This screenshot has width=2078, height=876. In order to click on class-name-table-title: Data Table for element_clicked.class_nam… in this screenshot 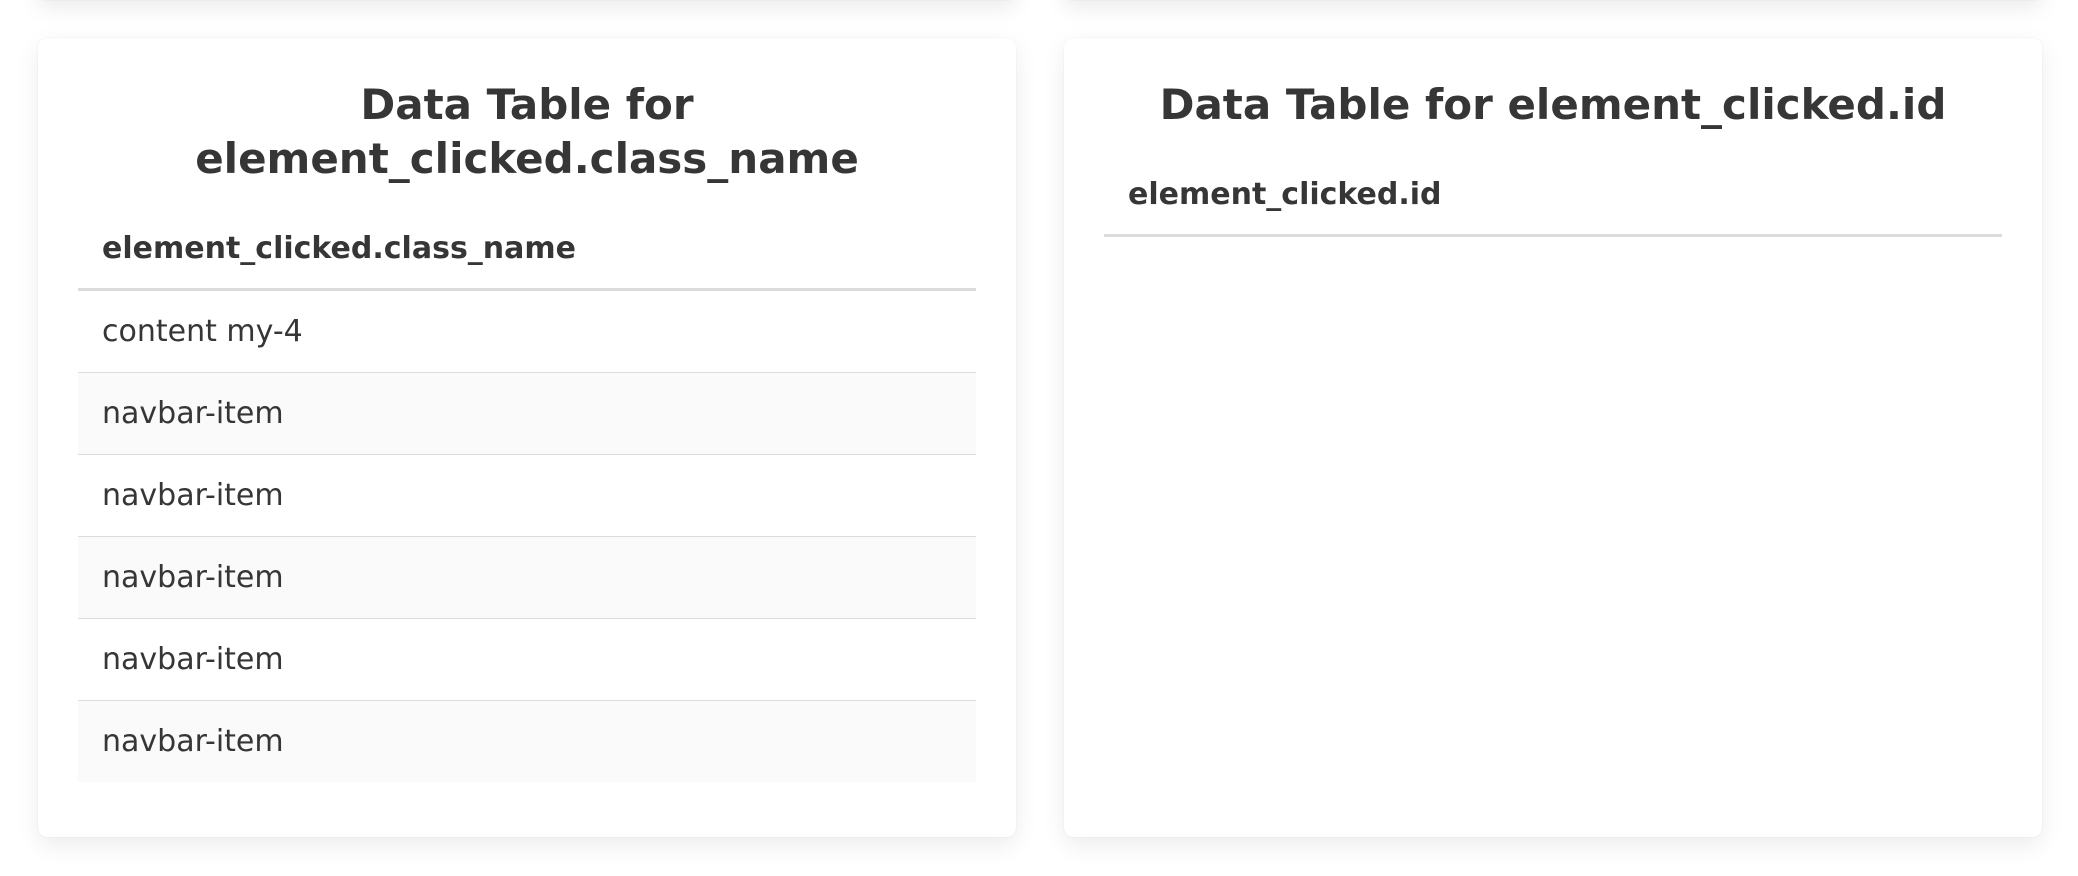, I will do `click(527, 132)`.